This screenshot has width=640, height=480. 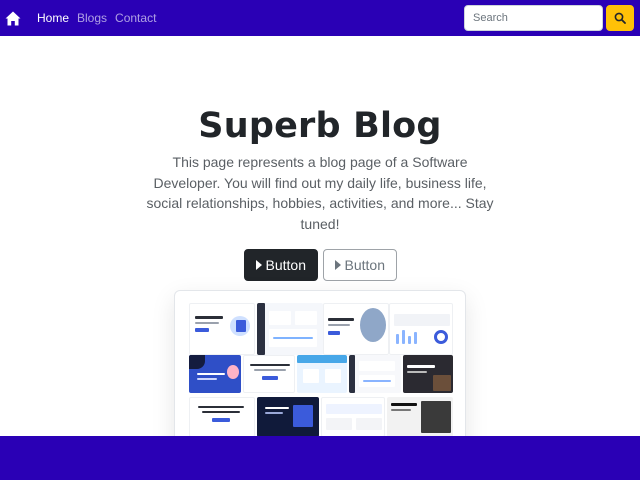 I want to click on nav-links: Home Blogs Contact, so click(x=96, y=18).